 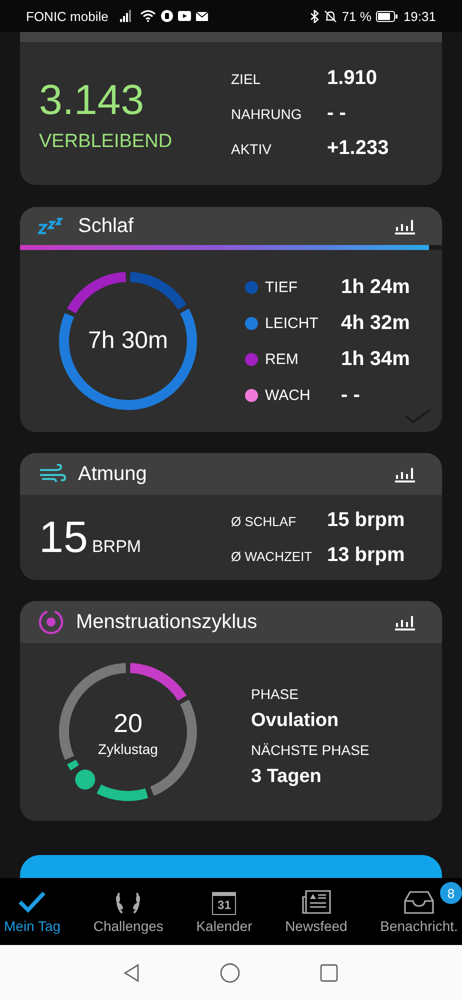 I want to click on nav-tab: Mein Tag, so click(x=32, y=911).